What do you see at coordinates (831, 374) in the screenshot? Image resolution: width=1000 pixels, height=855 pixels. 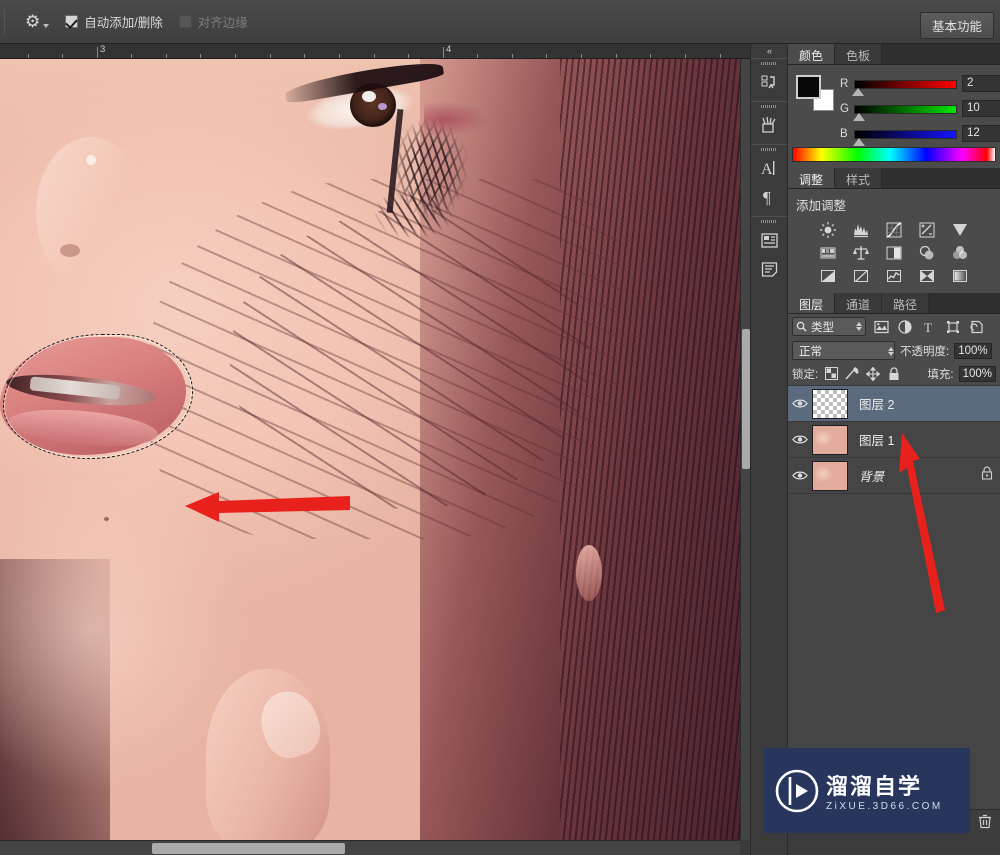 I see `lock-transparency-icon` at bounding box center [831, 374].